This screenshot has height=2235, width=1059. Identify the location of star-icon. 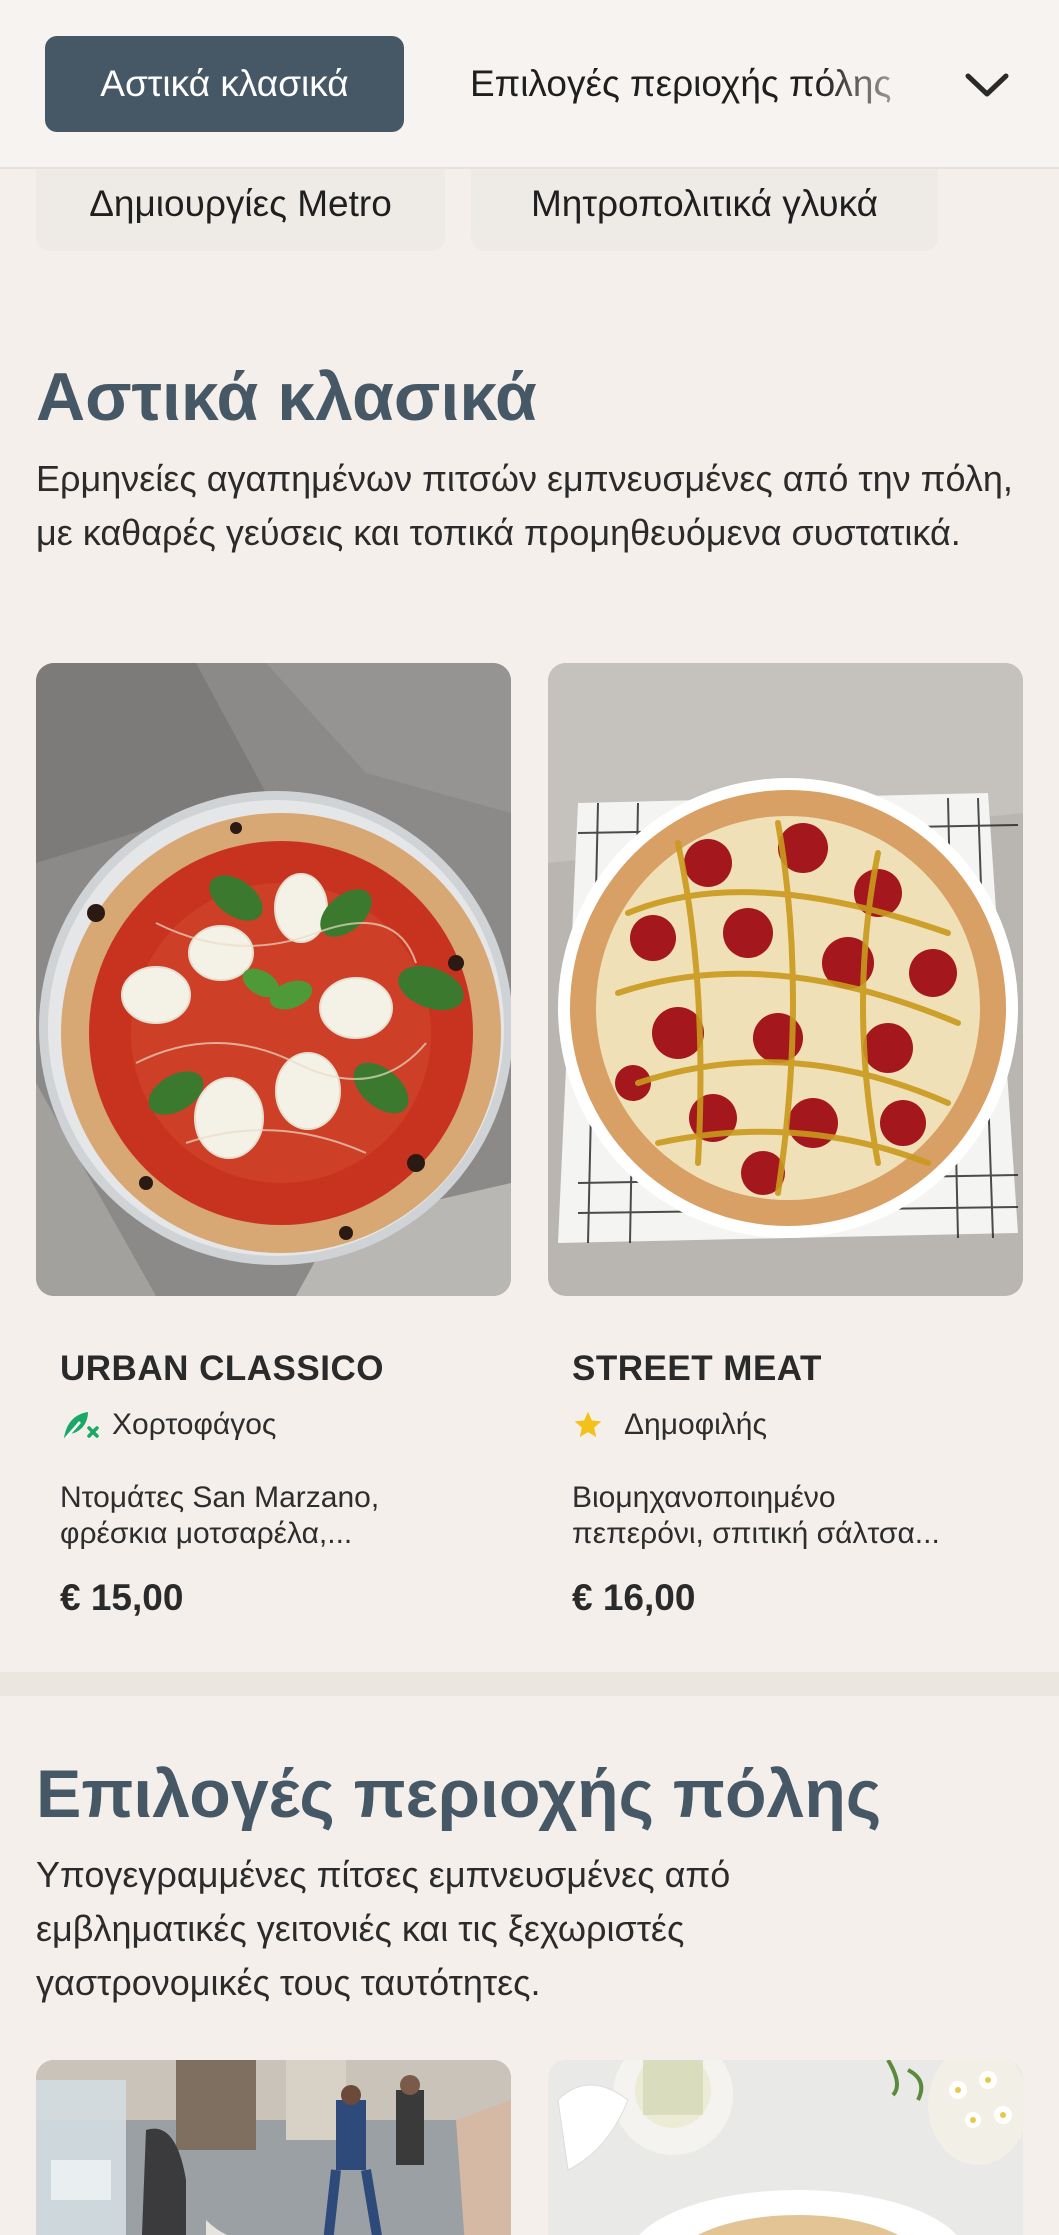
(593, 1425).